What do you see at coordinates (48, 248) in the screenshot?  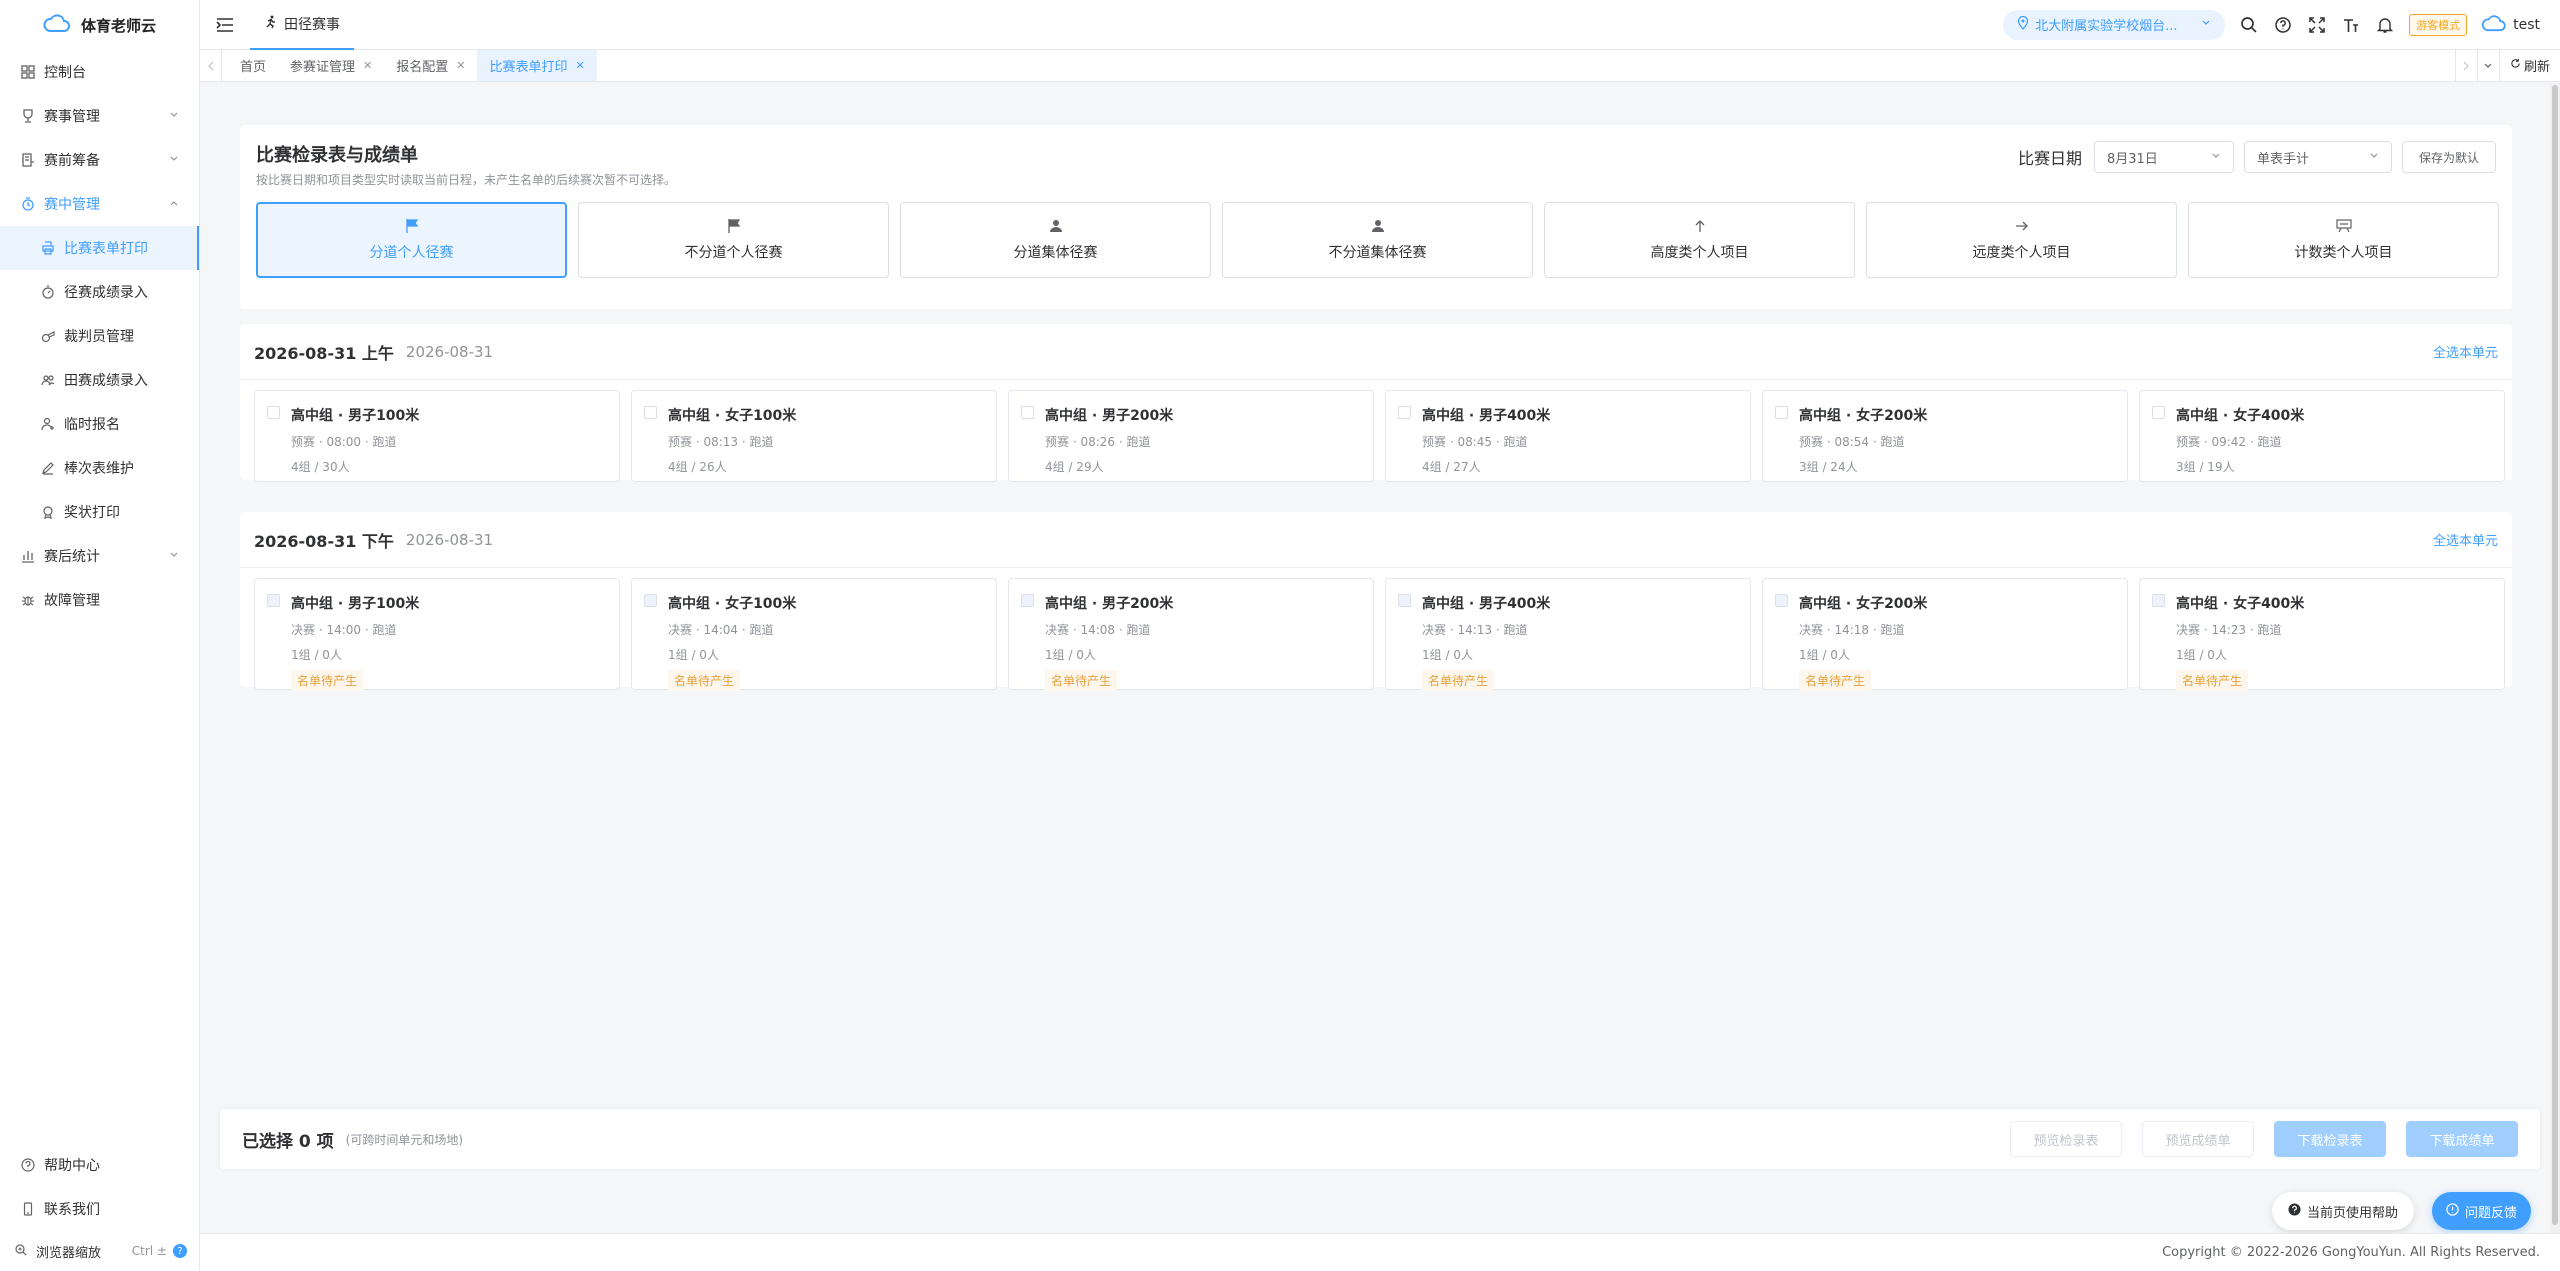 I see `printer-icon` at bounding box center [48, 248].